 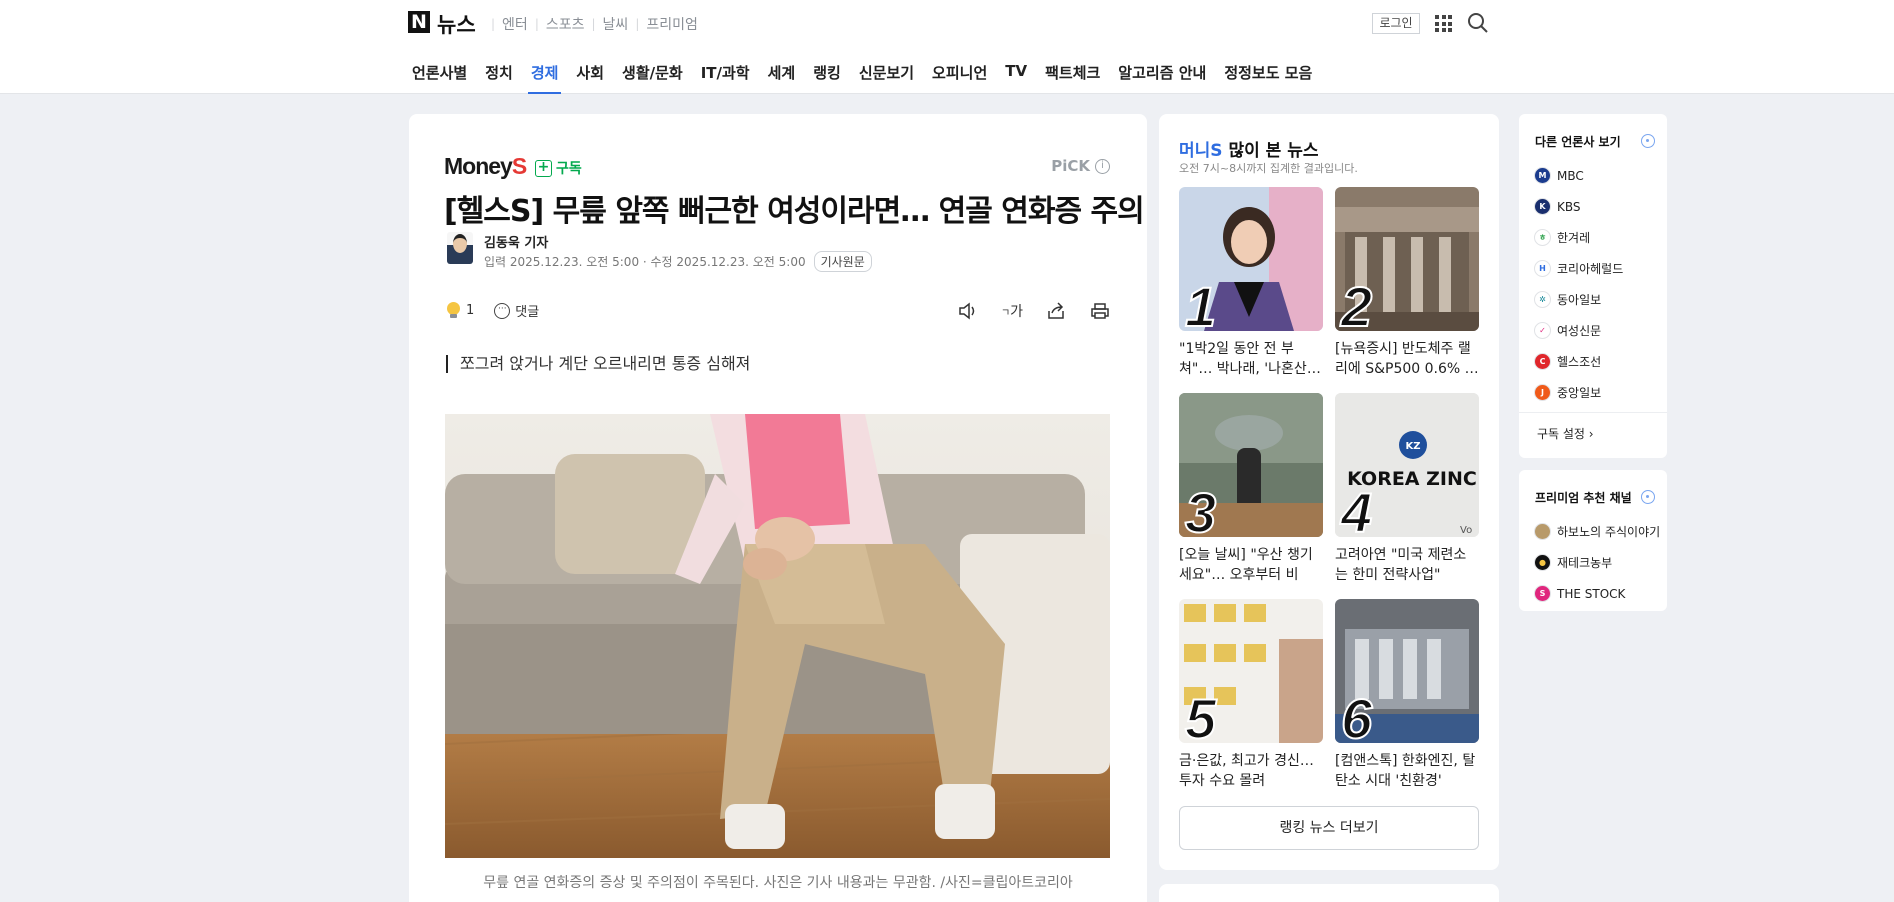 I want to click on ranking-headline: 고려아연 "미국 제련소는 한미 전략사업", so click(x=1407, y=565).